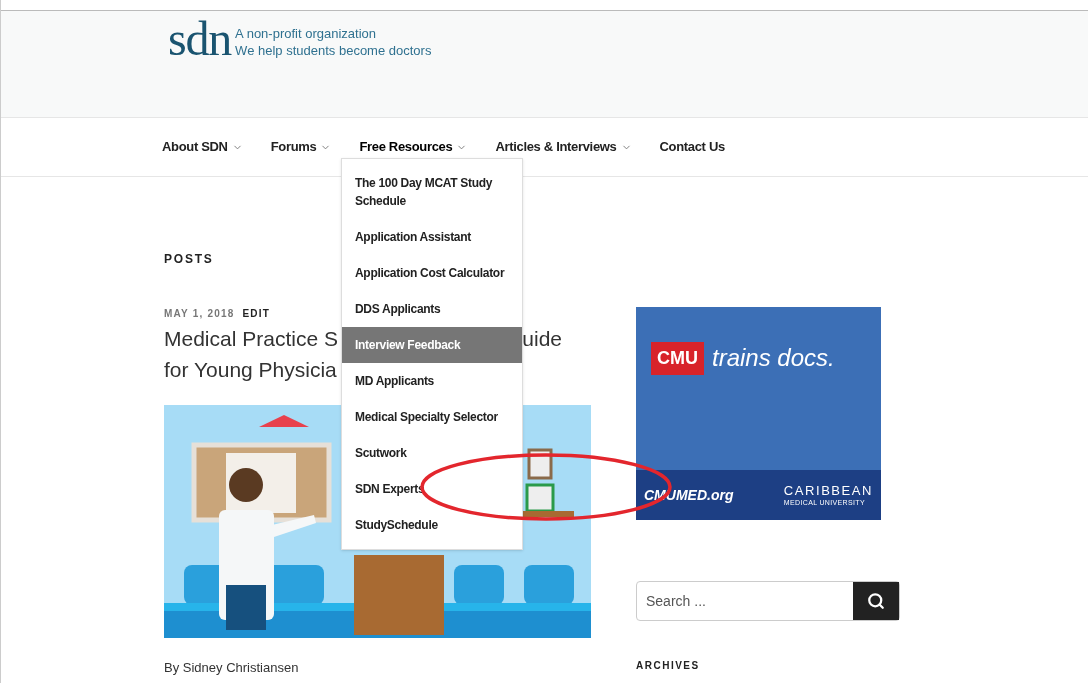 This screenshot has width=1088, height=683. Describe the element at coordinates (773, 358) in the screenshot. I see `ad-headline: trains docs.` at that location.